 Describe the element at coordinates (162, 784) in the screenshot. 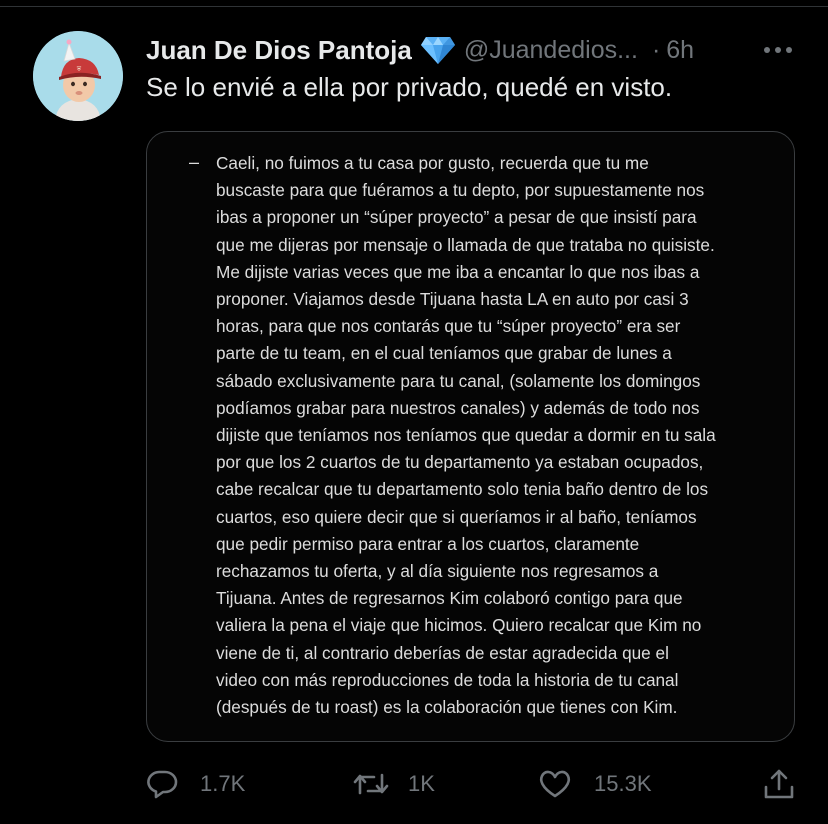

I see `reply-icon` at that location.